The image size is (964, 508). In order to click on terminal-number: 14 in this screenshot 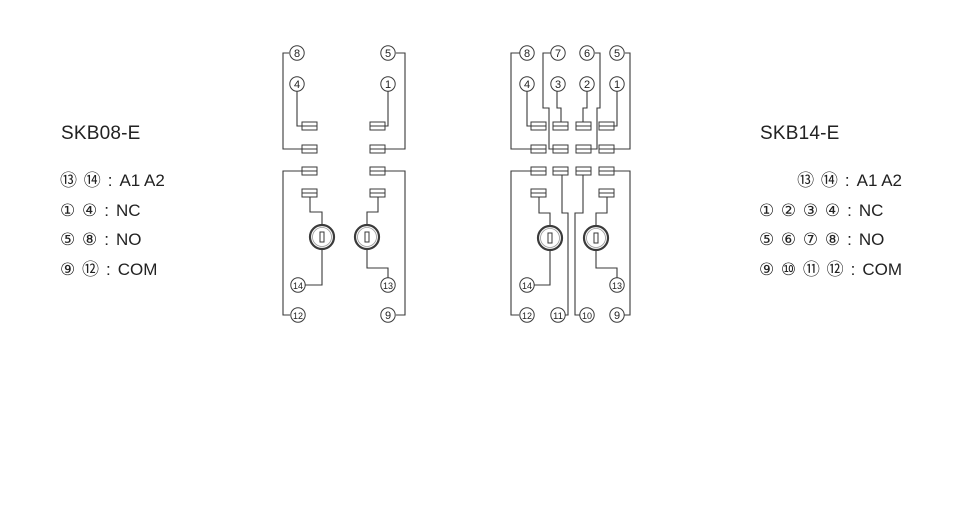, I will do `click(298, 286)`.